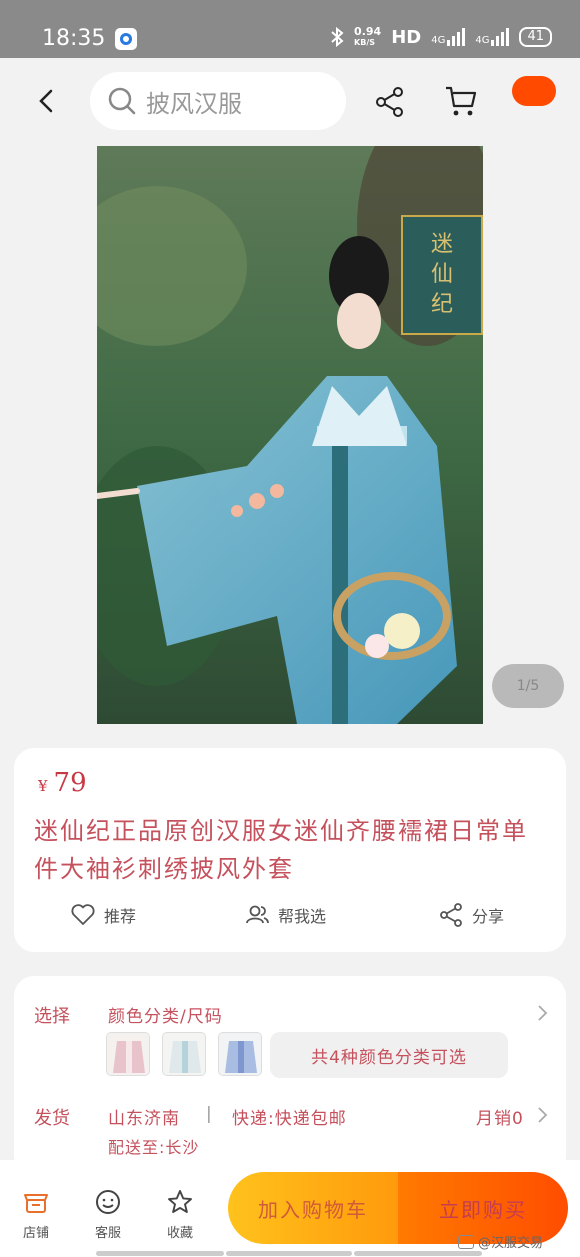 This screenshot has height=1257, width=580. I want to click on color-thumb-white, so click(184, 1054).